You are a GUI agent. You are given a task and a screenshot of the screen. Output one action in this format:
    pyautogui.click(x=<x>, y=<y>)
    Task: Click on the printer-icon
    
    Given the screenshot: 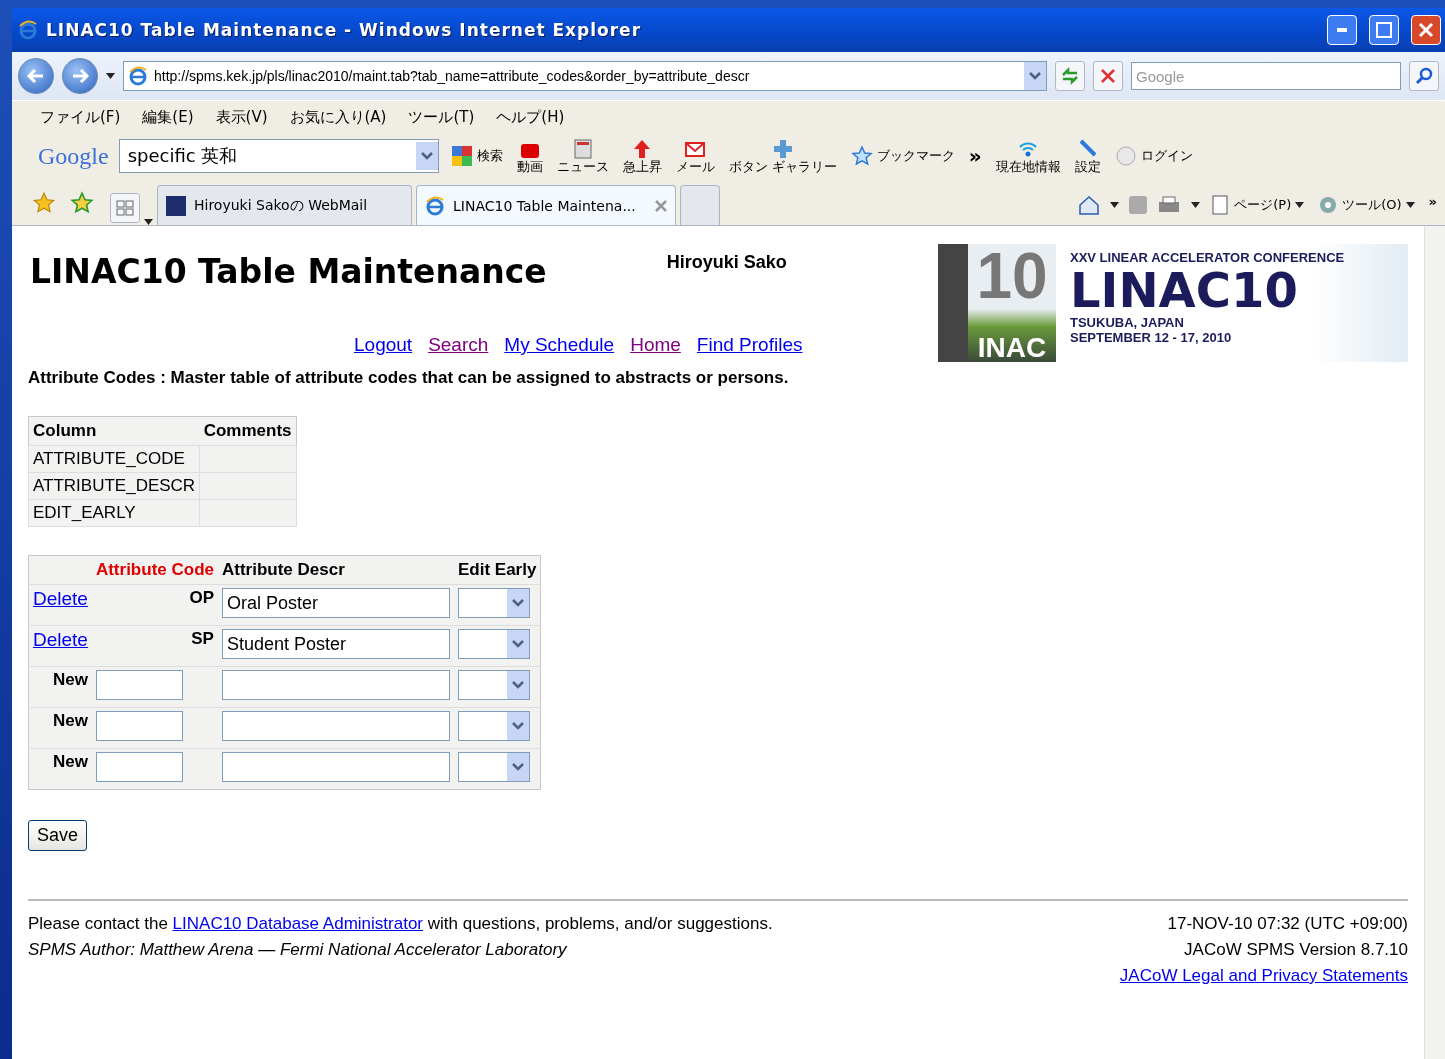 What is the action you would take?
    pyautogui.click(x=1169, y=205)
    